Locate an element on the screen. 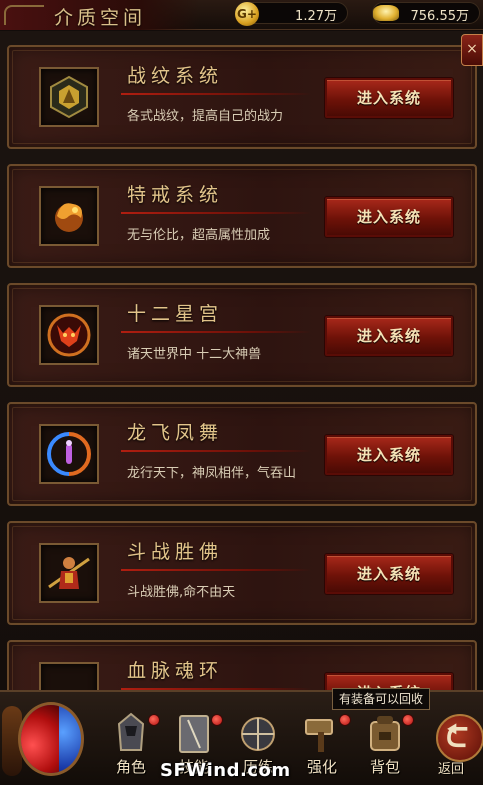 The width and height of the screenshot is (483, 785). monkey-king-icon is located at coordinates (69, 573).